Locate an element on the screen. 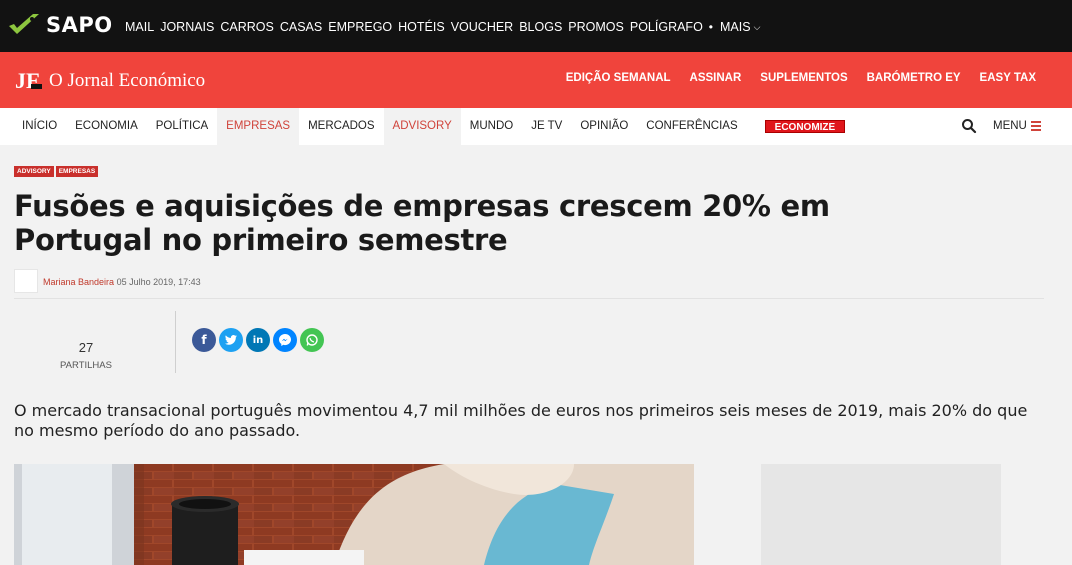 The height and width of the screenshot is (565, 1072). sapo-link-blogs: BLOGS is located at coordinates (540, 27).